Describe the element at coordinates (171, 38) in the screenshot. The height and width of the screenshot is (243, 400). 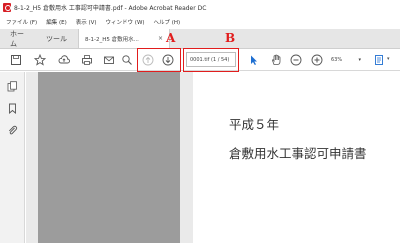
I see `annotation-label-a: A` at that location.